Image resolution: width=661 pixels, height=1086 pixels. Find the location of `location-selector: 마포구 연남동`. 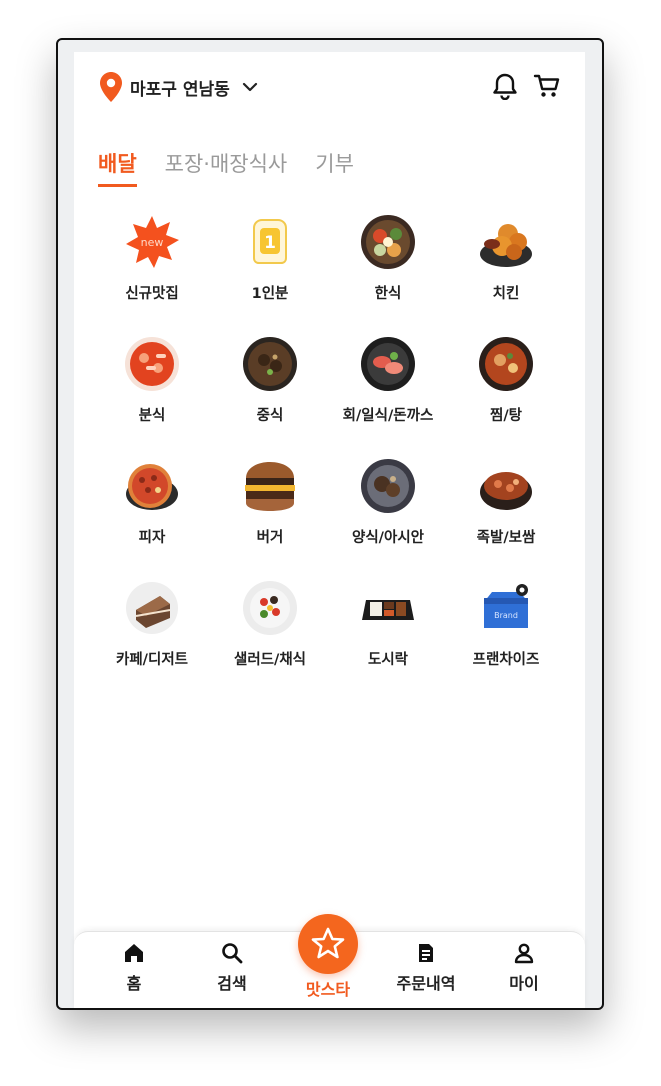

location-selector: 마포구 연남동 is located at coordinates (179, 87).